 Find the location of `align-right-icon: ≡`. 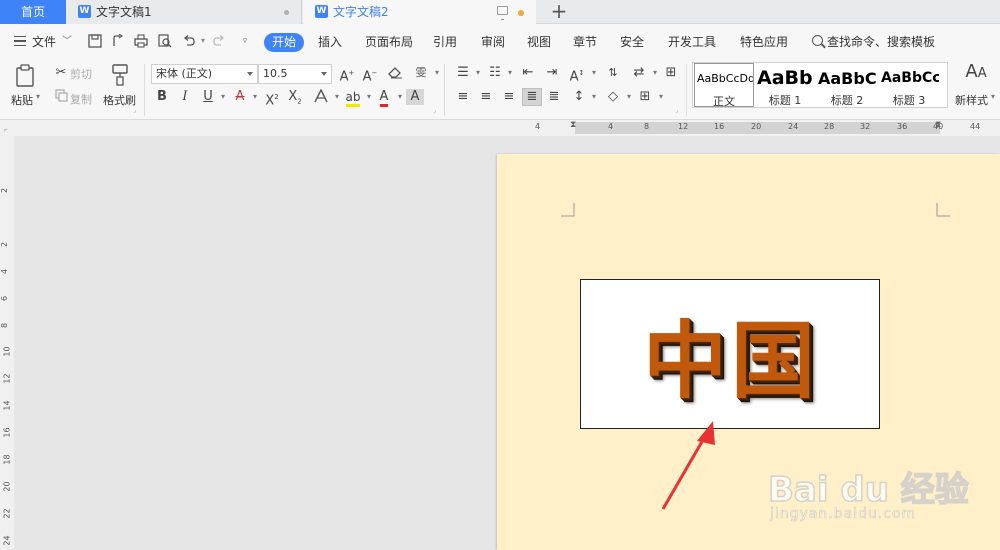

align-right-icon: ≡ is located at coordinates (509, 97).